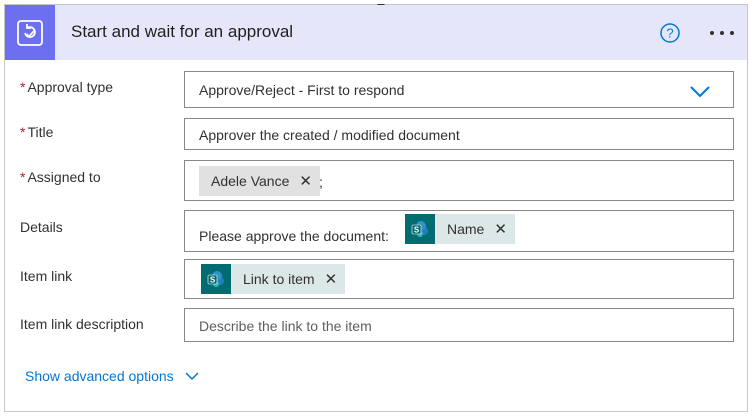  I want to click on item-link-description-input: Describe the link to the item, so click(459, 325).